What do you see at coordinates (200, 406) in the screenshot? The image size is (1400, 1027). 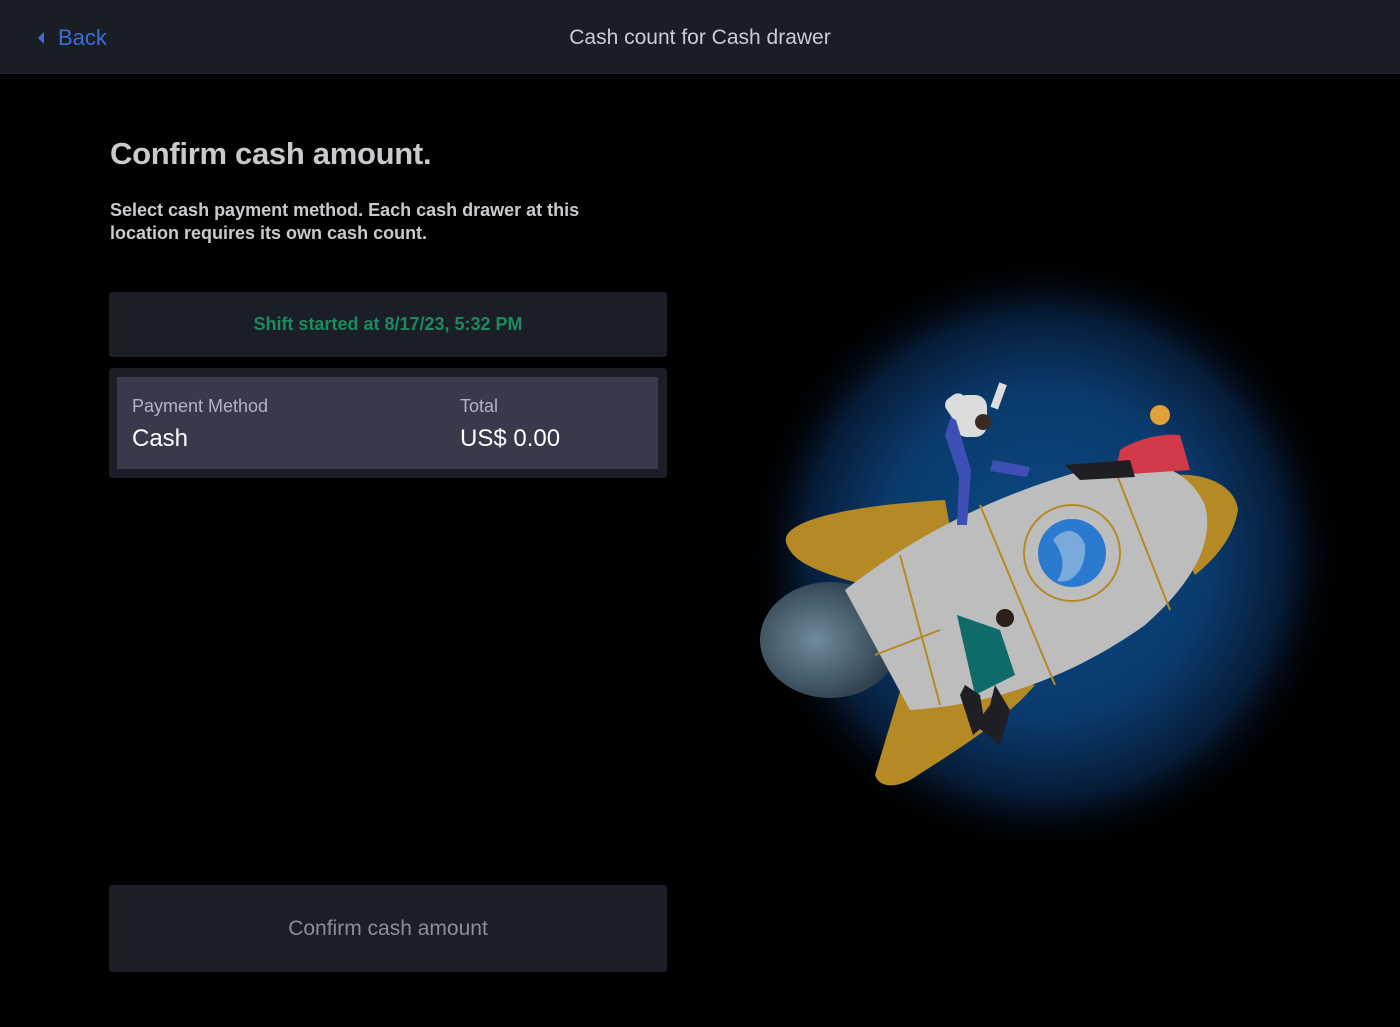 I see `payment-method-header: Payment Method` at bounding box center [200, 406].